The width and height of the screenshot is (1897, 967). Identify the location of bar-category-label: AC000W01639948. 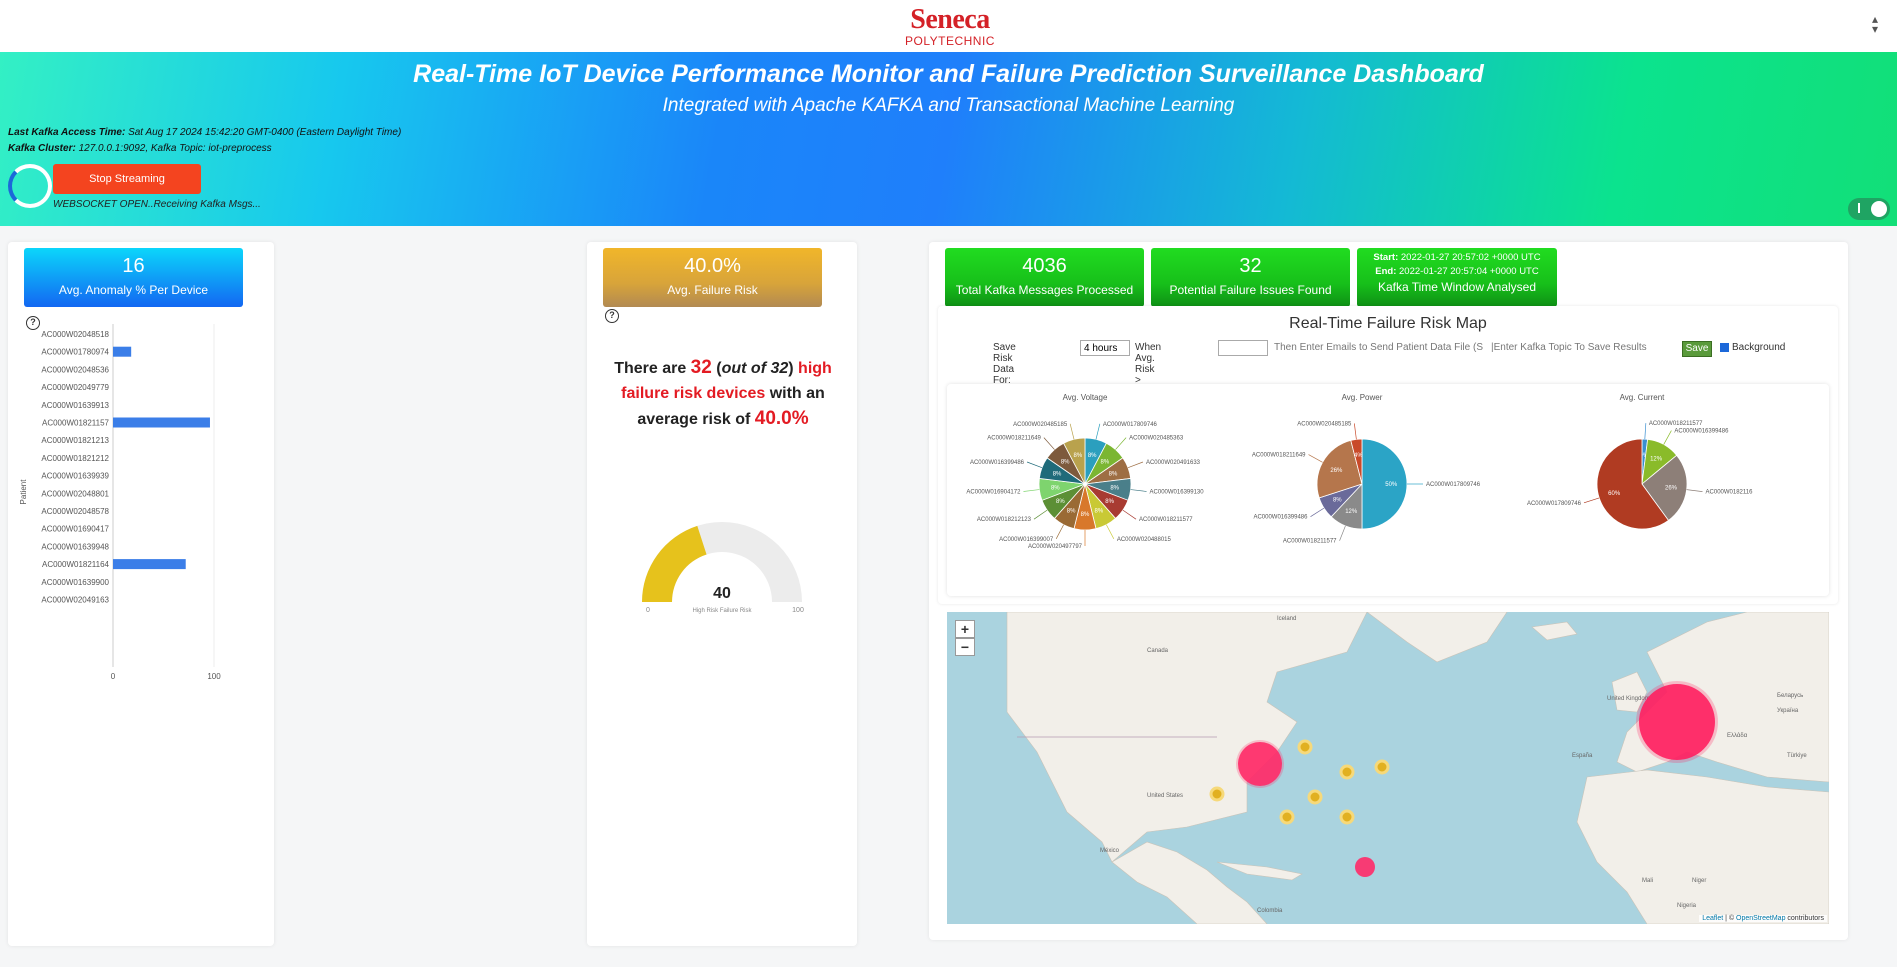
(75, 546).